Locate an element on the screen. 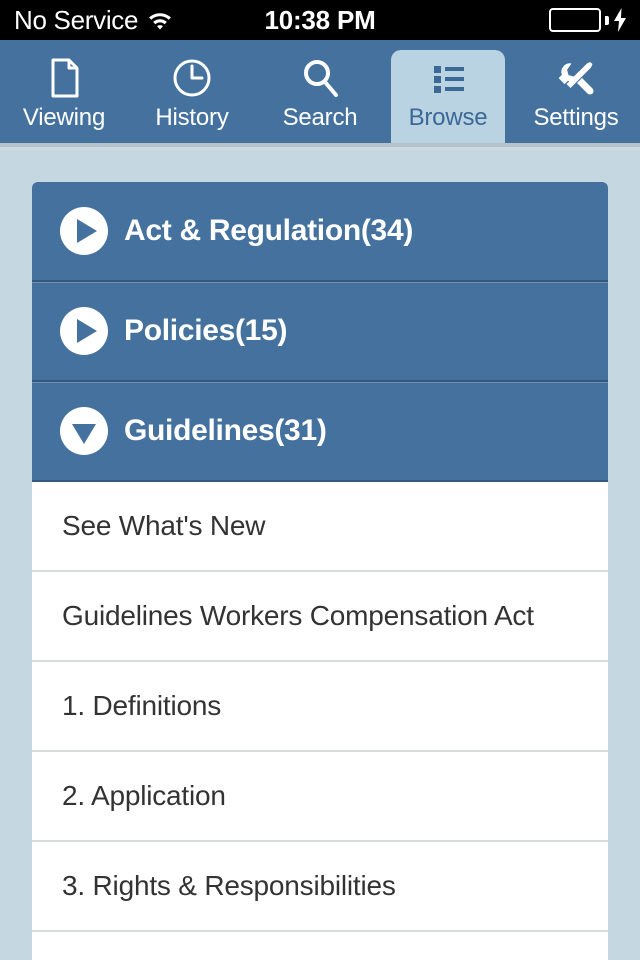 Image resolution: width=640 pixels, height=960 pixels. status-bar-right is located at coordinates (588, 20).